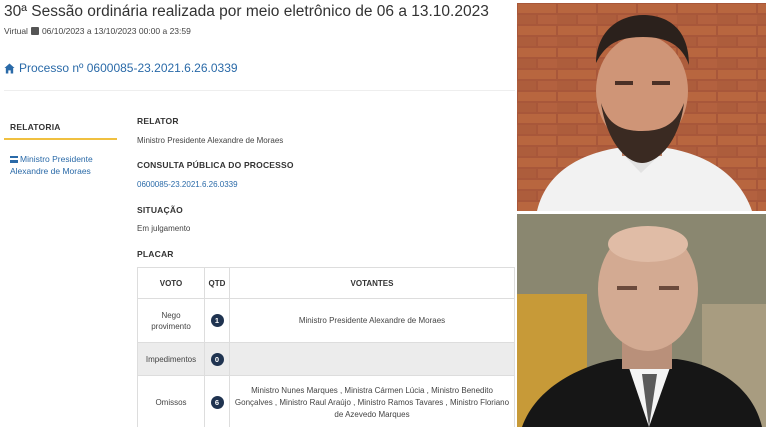 This screenshot has height=427, width=768. Describe the element at coordinates (171, 359) in the screenshot. I see `voto-cell: Impedimentos` at that location.